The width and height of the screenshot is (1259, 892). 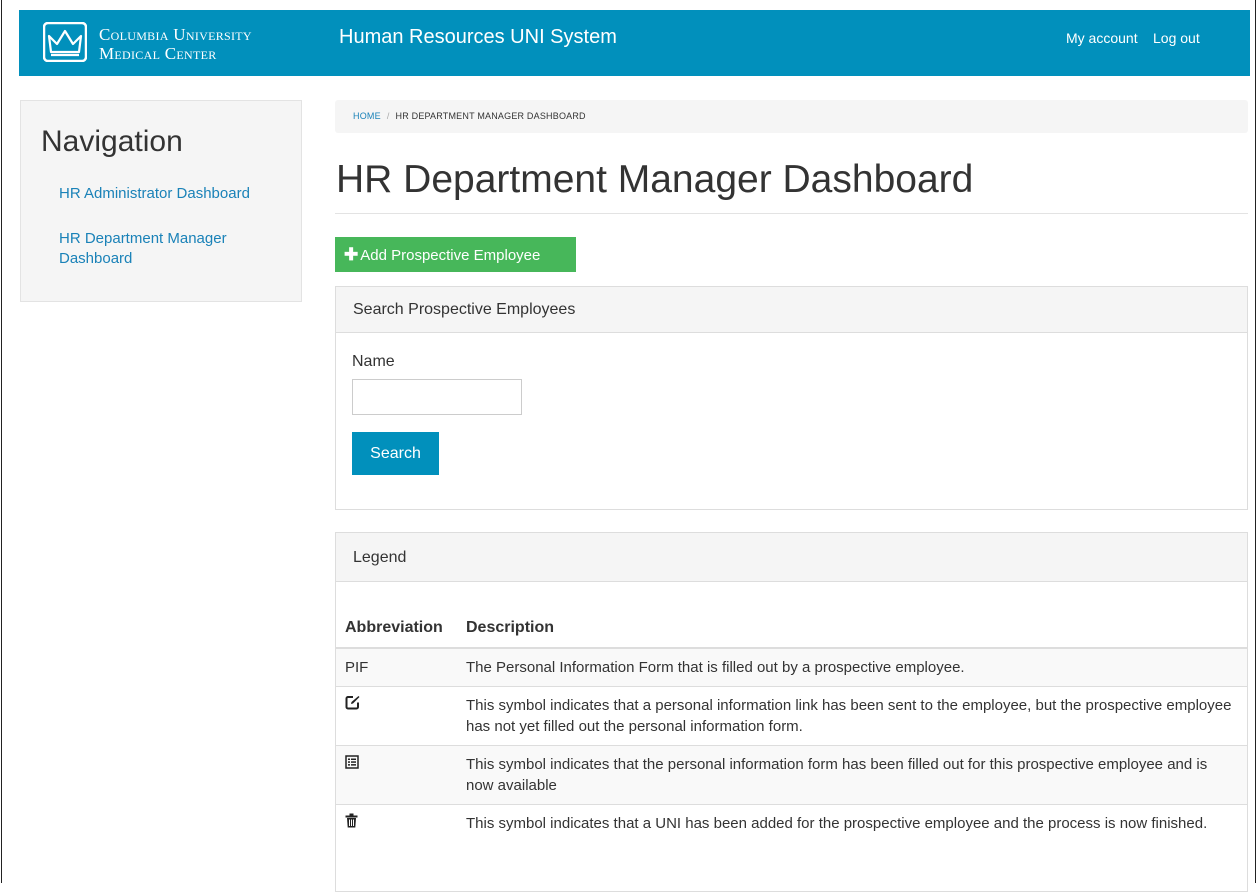 What do you see at coordinates (396, 629) in the screenshot?
I see `column-header-abbreviation: Abbreviation` at bounding box center [396, 629].